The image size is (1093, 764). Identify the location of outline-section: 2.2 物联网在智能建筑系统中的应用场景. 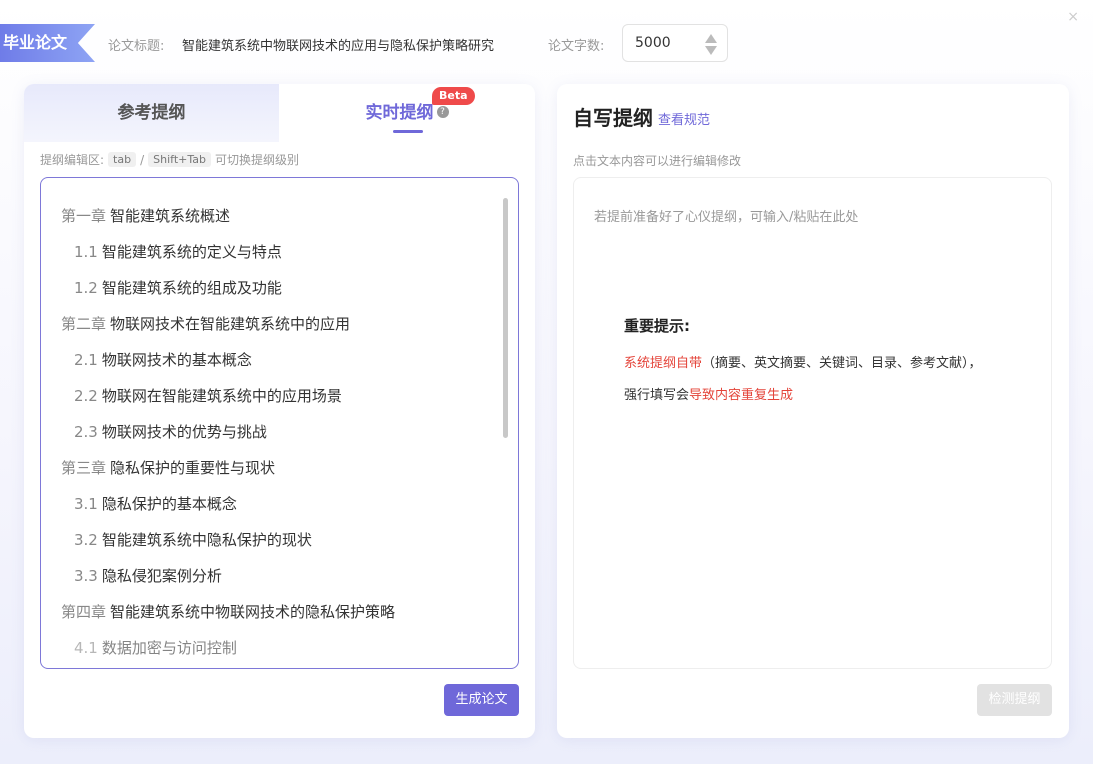
(281, 396).